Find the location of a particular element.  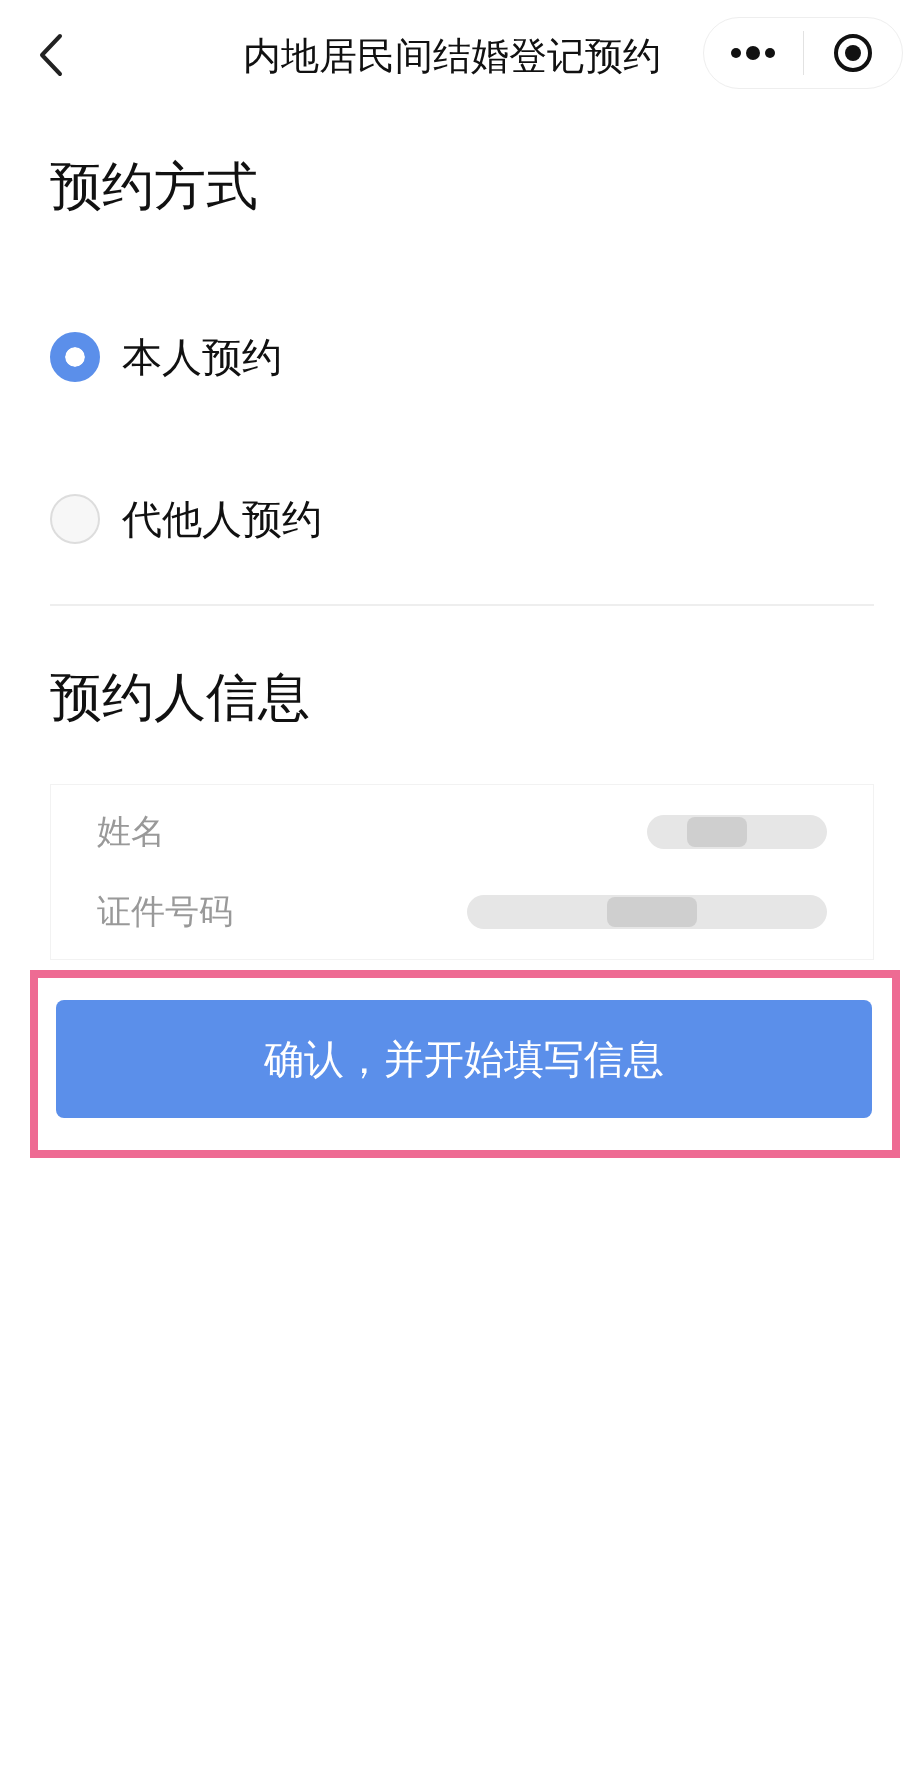

radio-option: 代他人预约 is located at coordinates (462, 519).